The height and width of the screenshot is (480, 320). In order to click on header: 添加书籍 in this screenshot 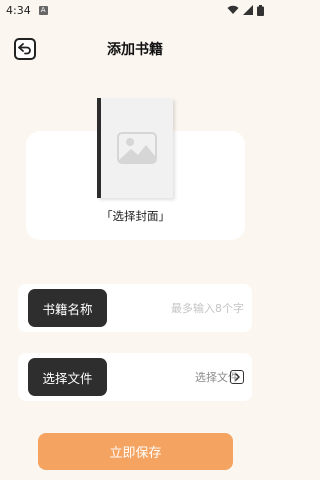, I will do `click(135, 49)`.